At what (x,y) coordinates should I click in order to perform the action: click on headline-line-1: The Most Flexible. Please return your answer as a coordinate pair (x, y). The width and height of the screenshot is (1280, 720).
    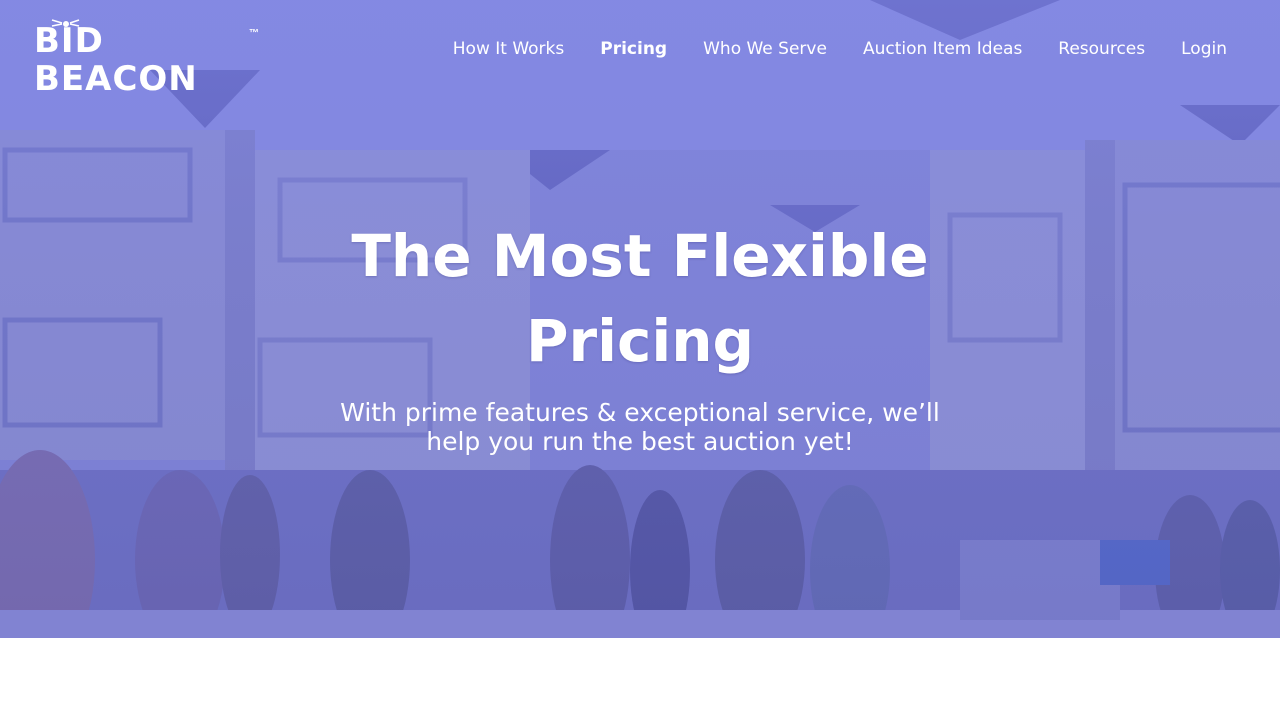
    Looking at the image, I should click on (640, 256).